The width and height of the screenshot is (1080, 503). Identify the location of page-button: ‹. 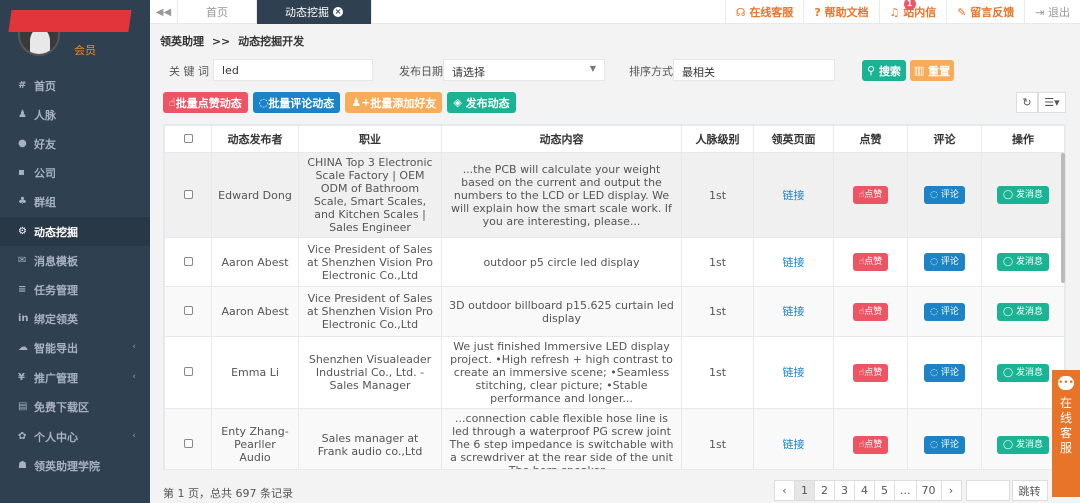
(784, 490).